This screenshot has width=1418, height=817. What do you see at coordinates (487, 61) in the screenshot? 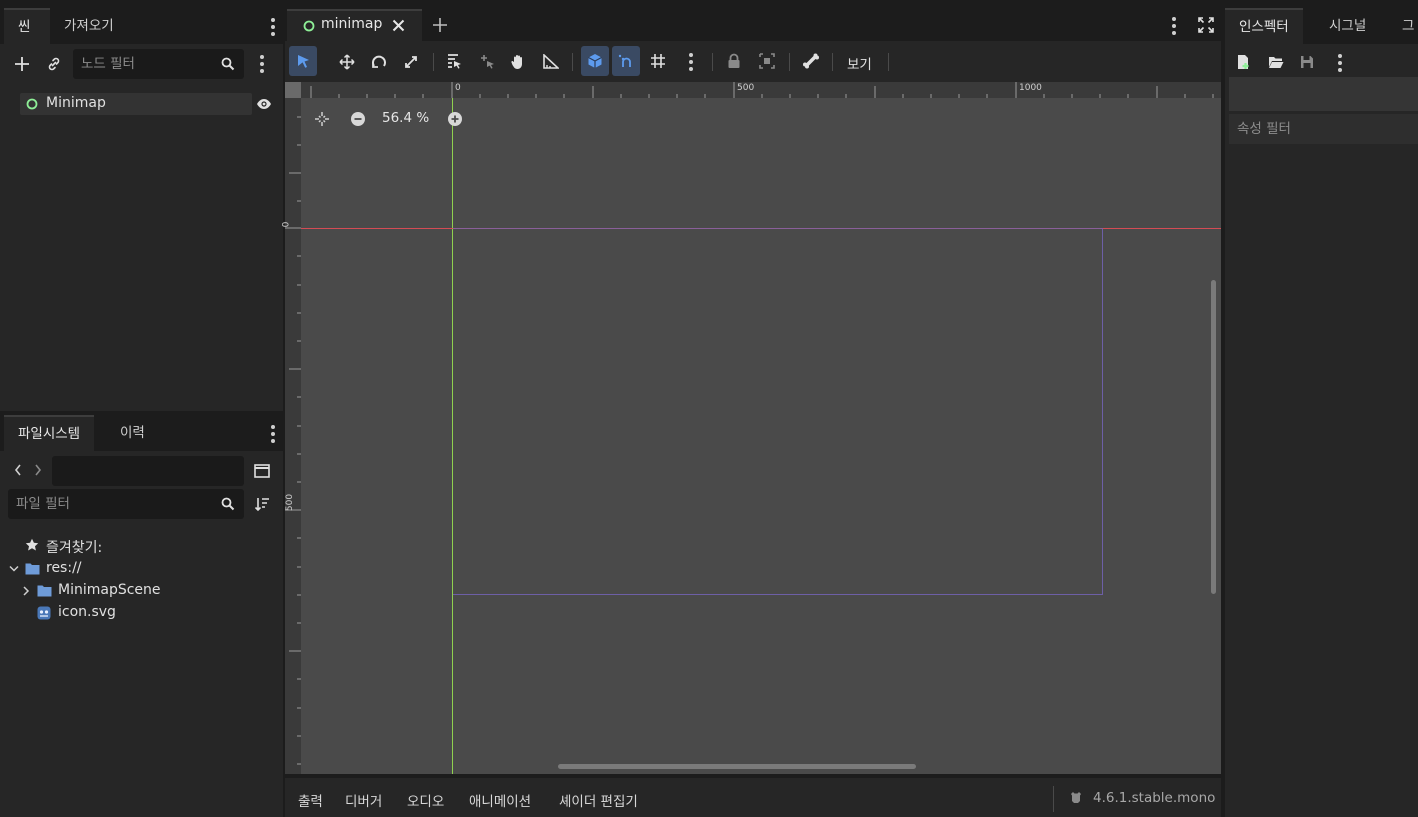
I see `pivot-tool-icon` at bounding box center [487, 61].